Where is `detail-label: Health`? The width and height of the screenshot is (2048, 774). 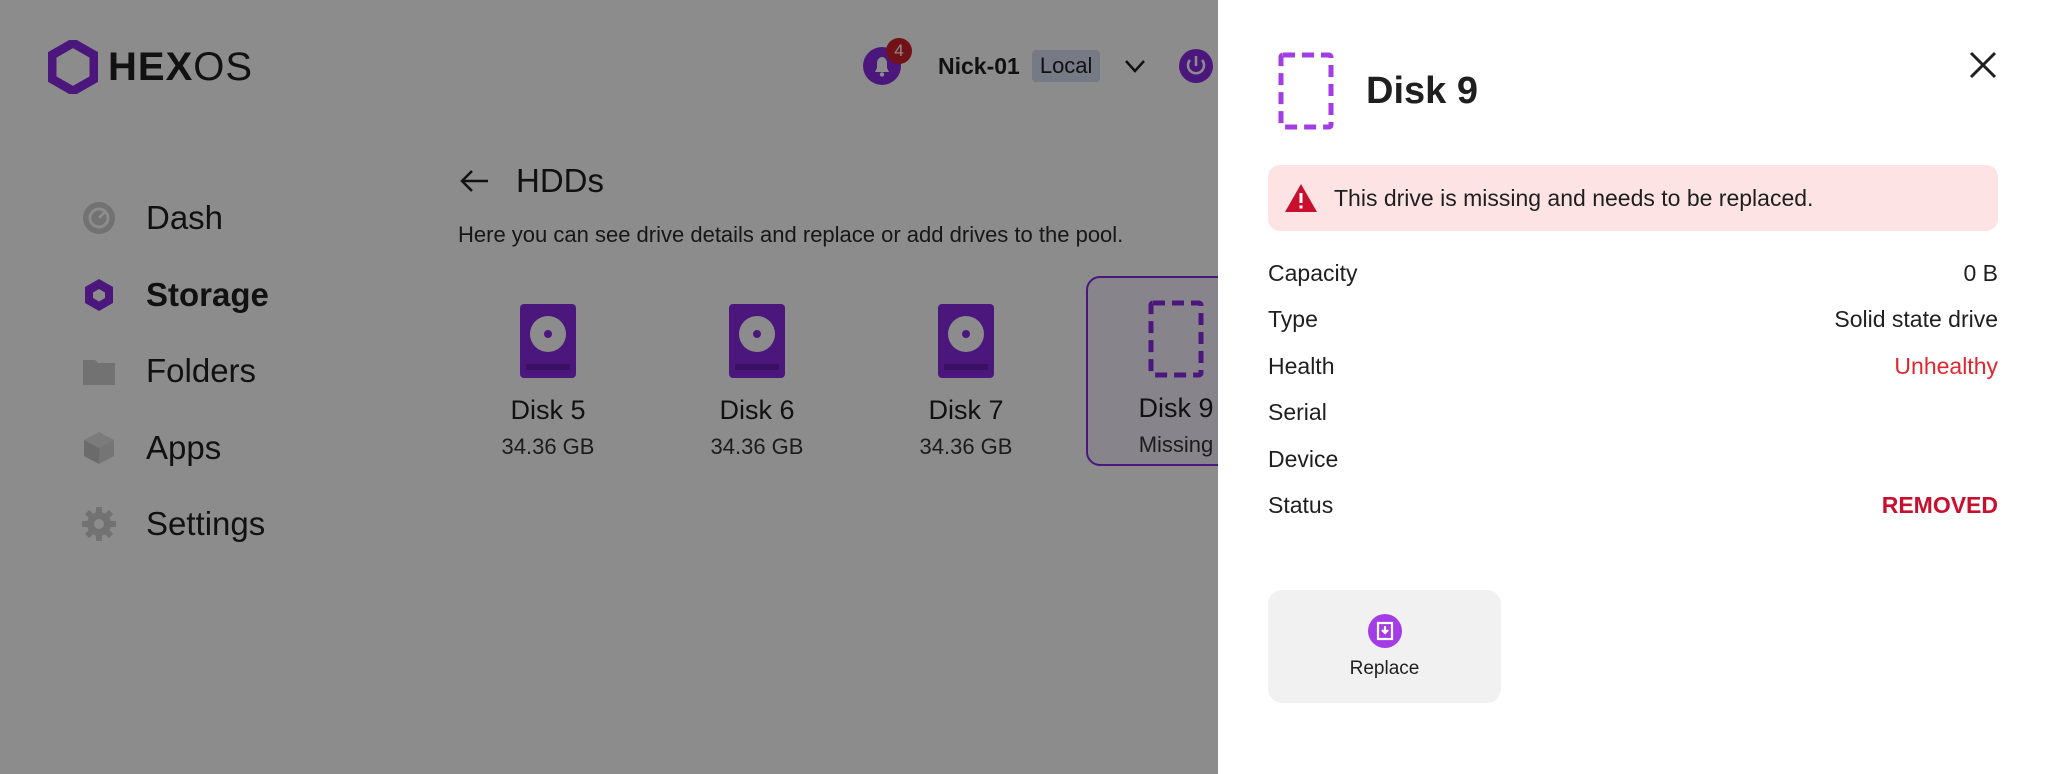 detail-label: Health is located at coordinates (1301, 365).